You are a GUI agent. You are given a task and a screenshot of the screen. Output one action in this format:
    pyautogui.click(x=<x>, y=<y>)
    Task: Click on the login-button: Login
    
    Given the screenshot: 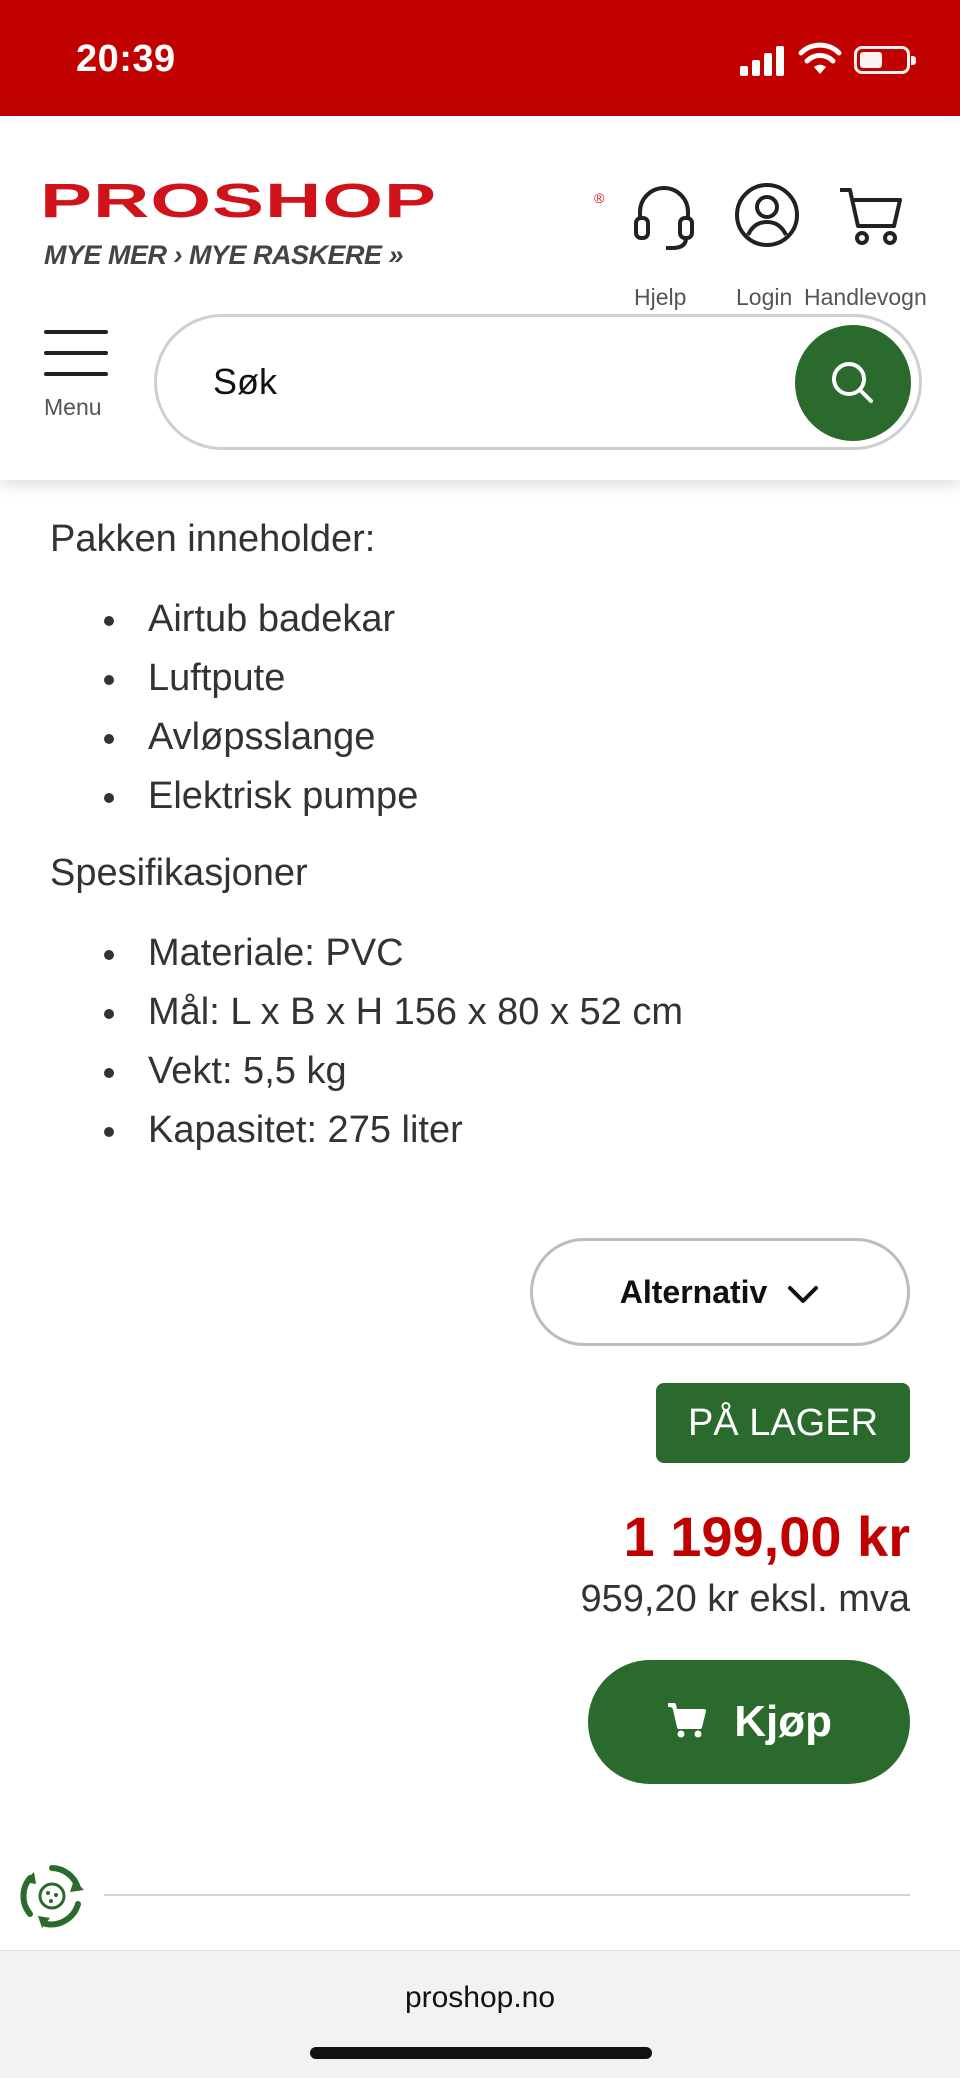 What is the action you would take?
    pyautogui.click(x=767, y=246)
    